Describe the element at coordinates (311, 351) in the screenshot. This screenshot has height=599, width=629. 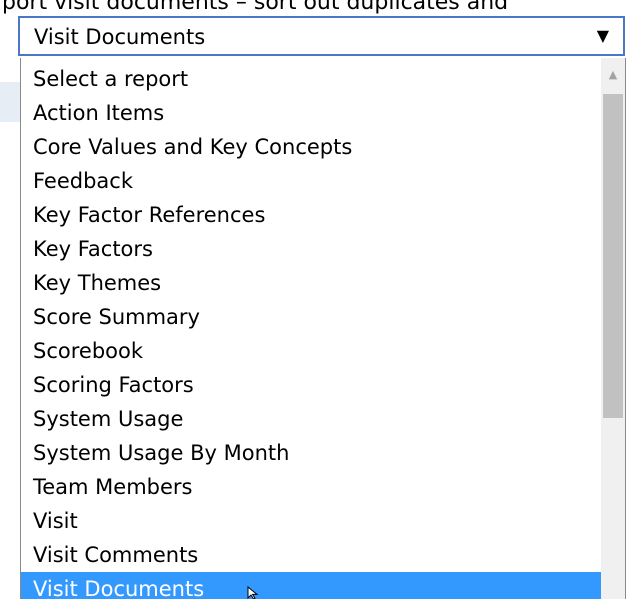
I see `option-scorebook: Scorebook` at that location.